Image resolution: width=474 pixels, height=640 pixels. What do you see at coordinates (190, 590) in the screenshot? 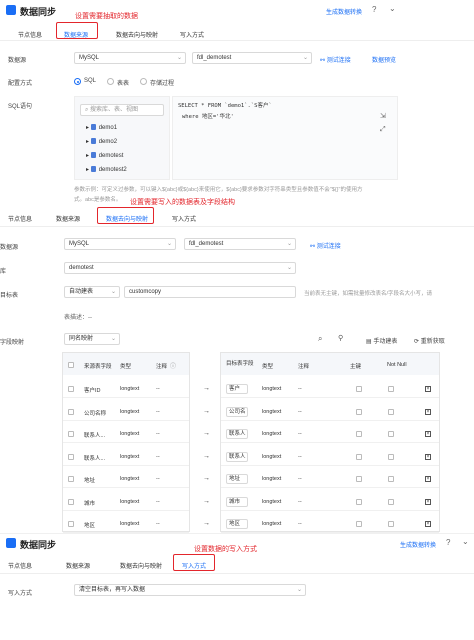
I see `write-mode-select: 清空目标表，再写入数据 ⌄` at bounding box center [190, 590].